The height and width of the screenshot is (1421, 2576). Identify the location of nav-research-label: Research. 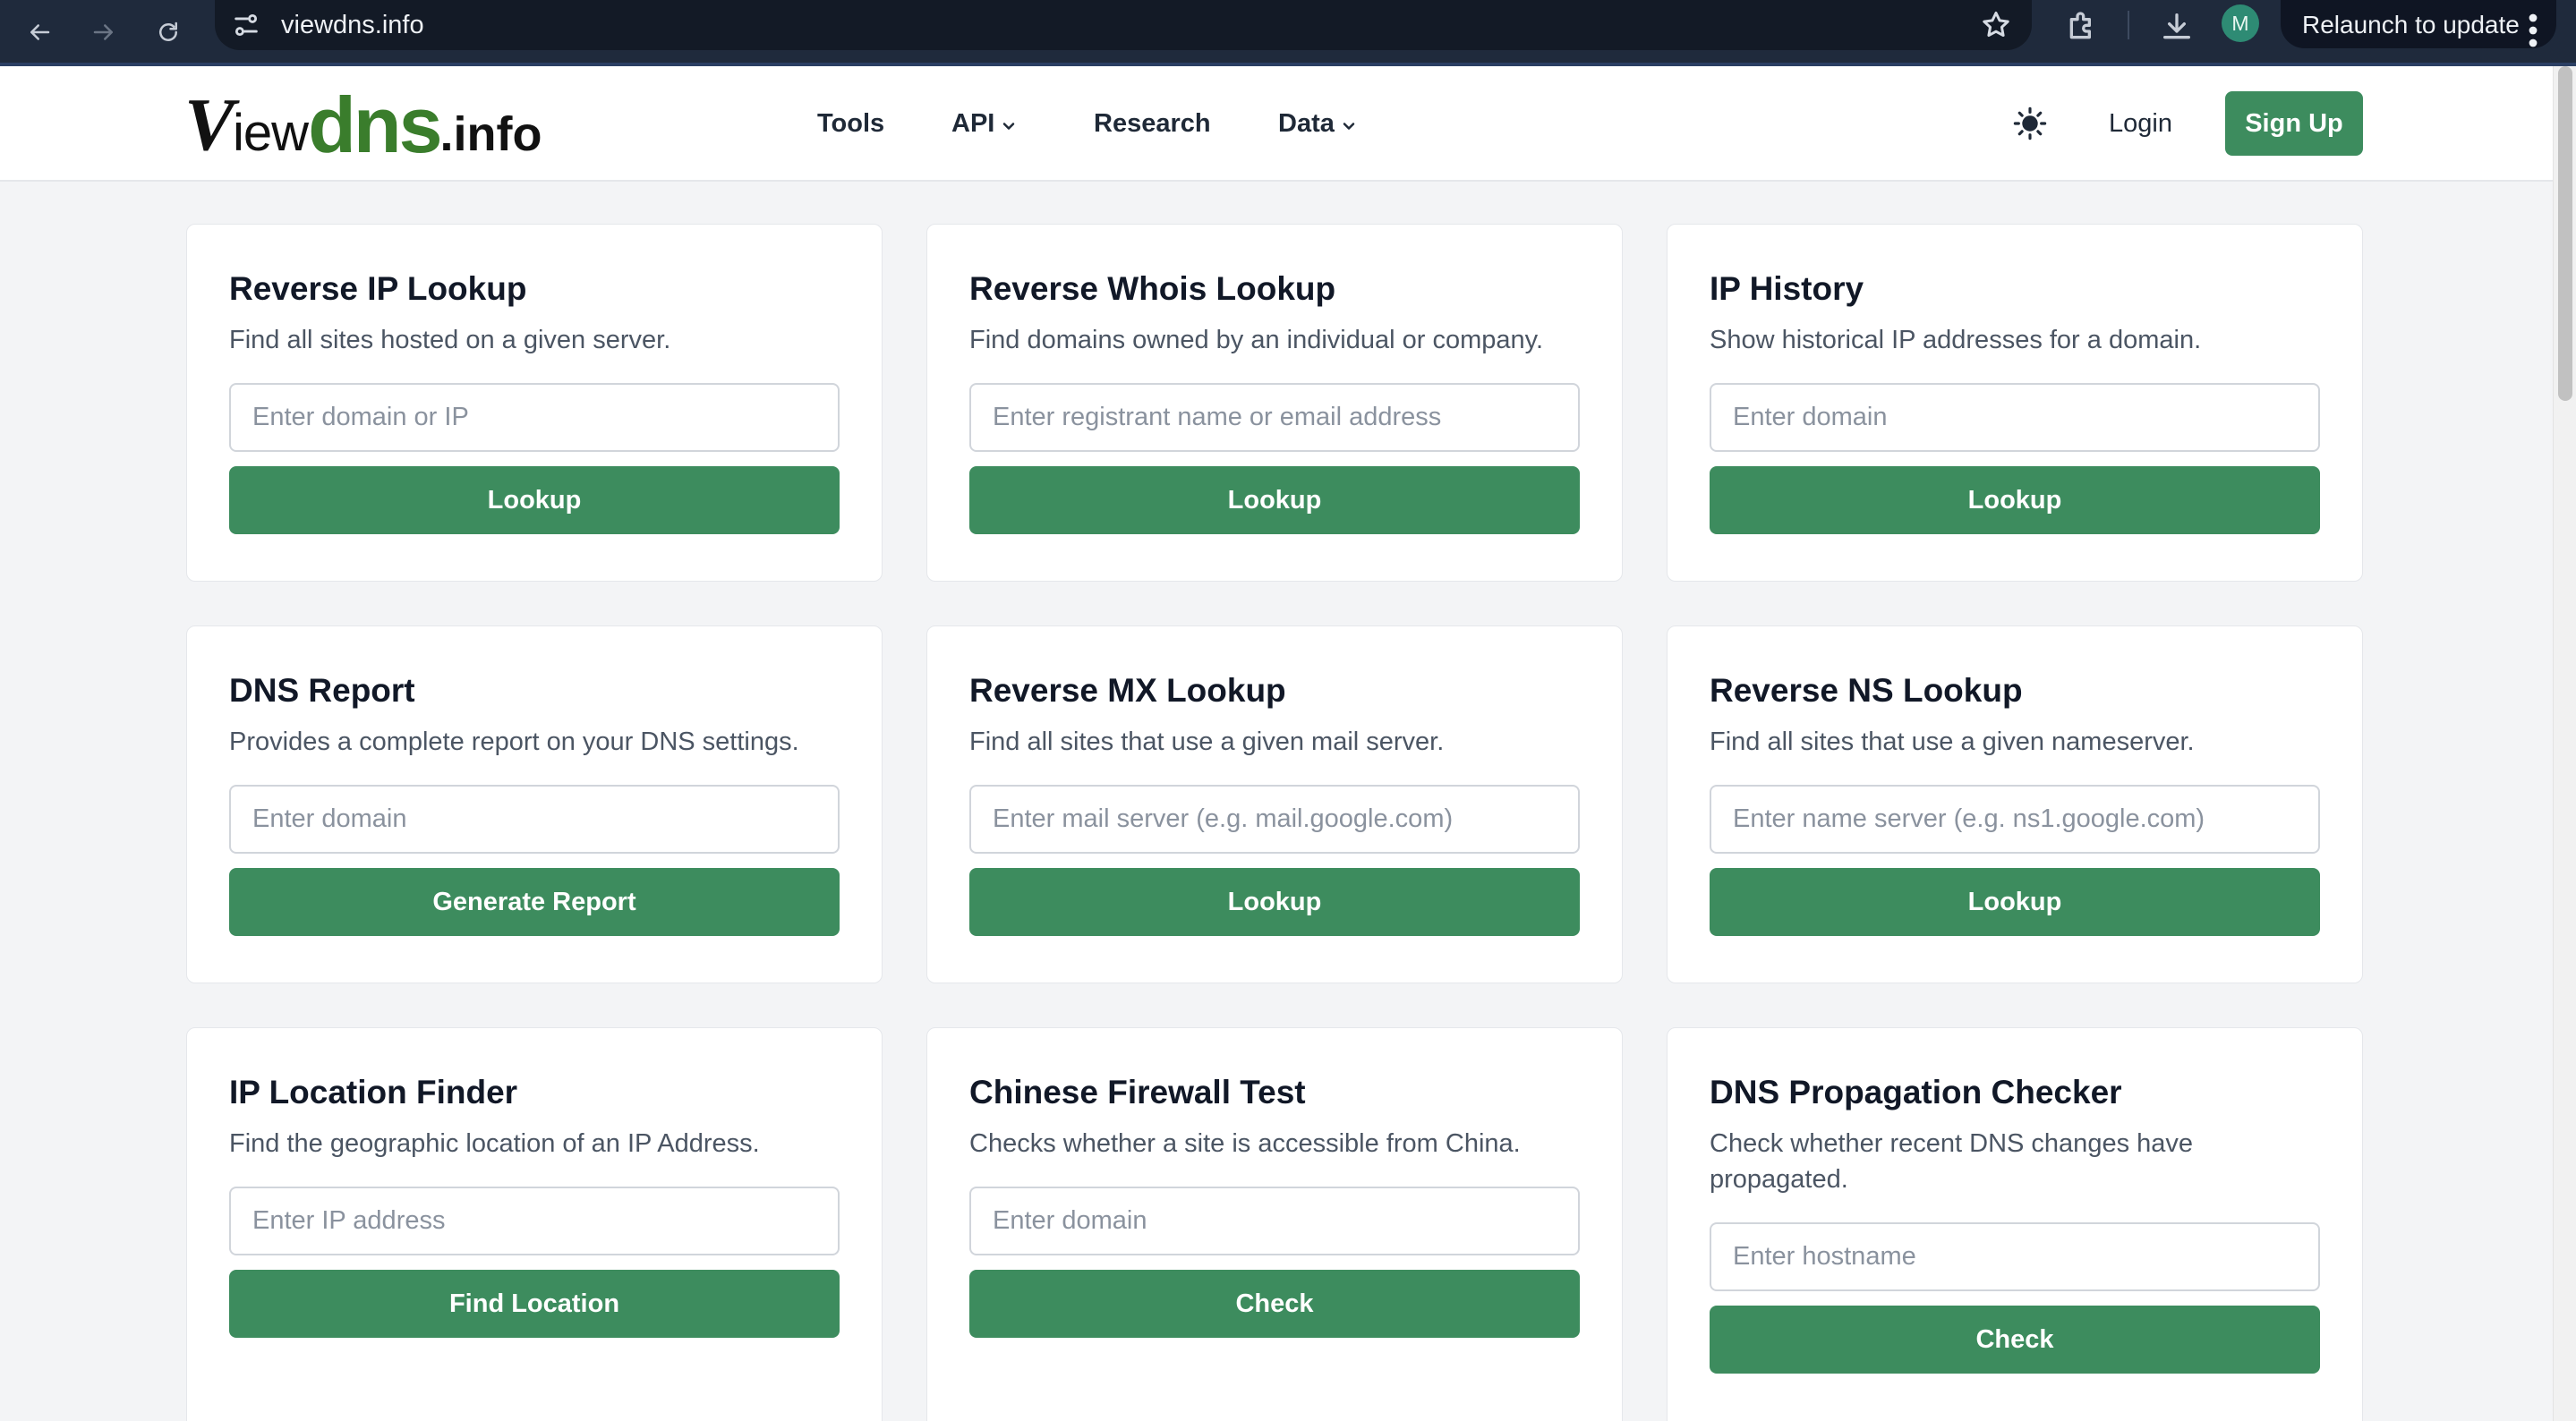
(1152, 124).